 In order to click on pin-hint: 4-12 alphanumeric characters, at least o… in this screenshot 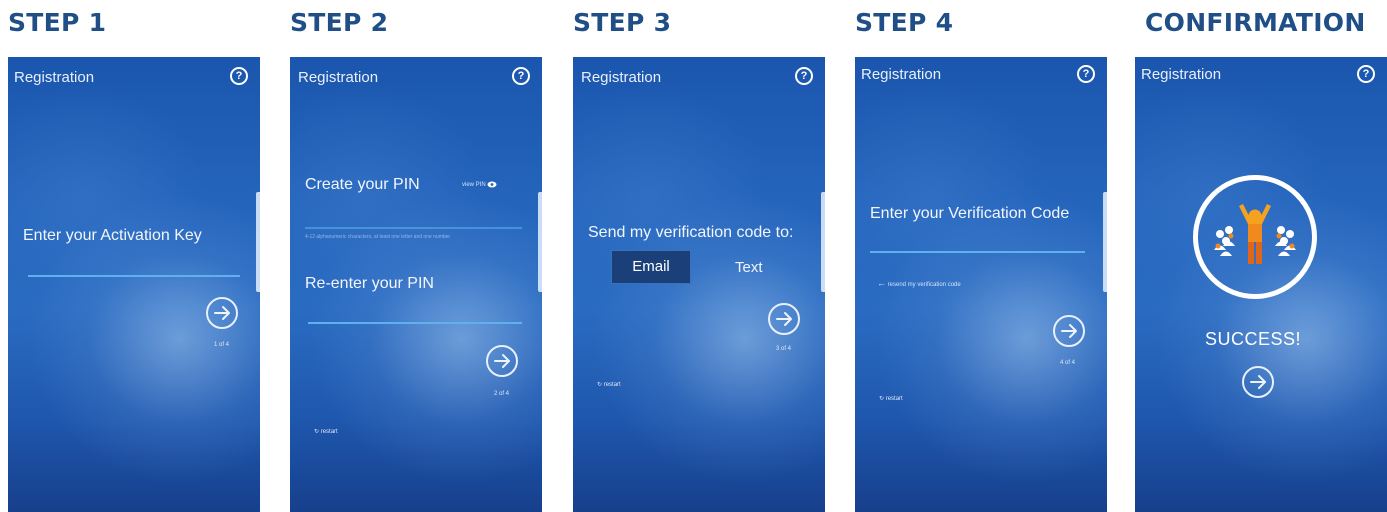, I will do `click(378, 237)`.